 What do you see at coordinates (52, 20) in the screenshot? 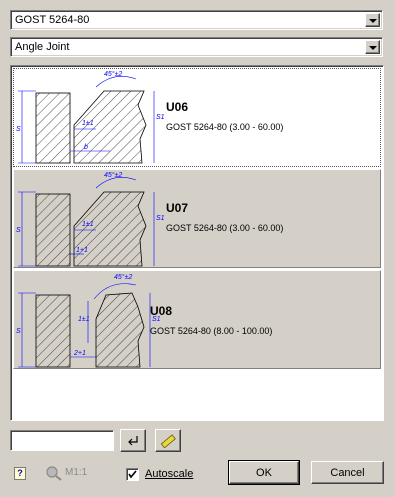
I see `standard-dropdown-value: GOST 5264-80` at bounding box center [52, 20].